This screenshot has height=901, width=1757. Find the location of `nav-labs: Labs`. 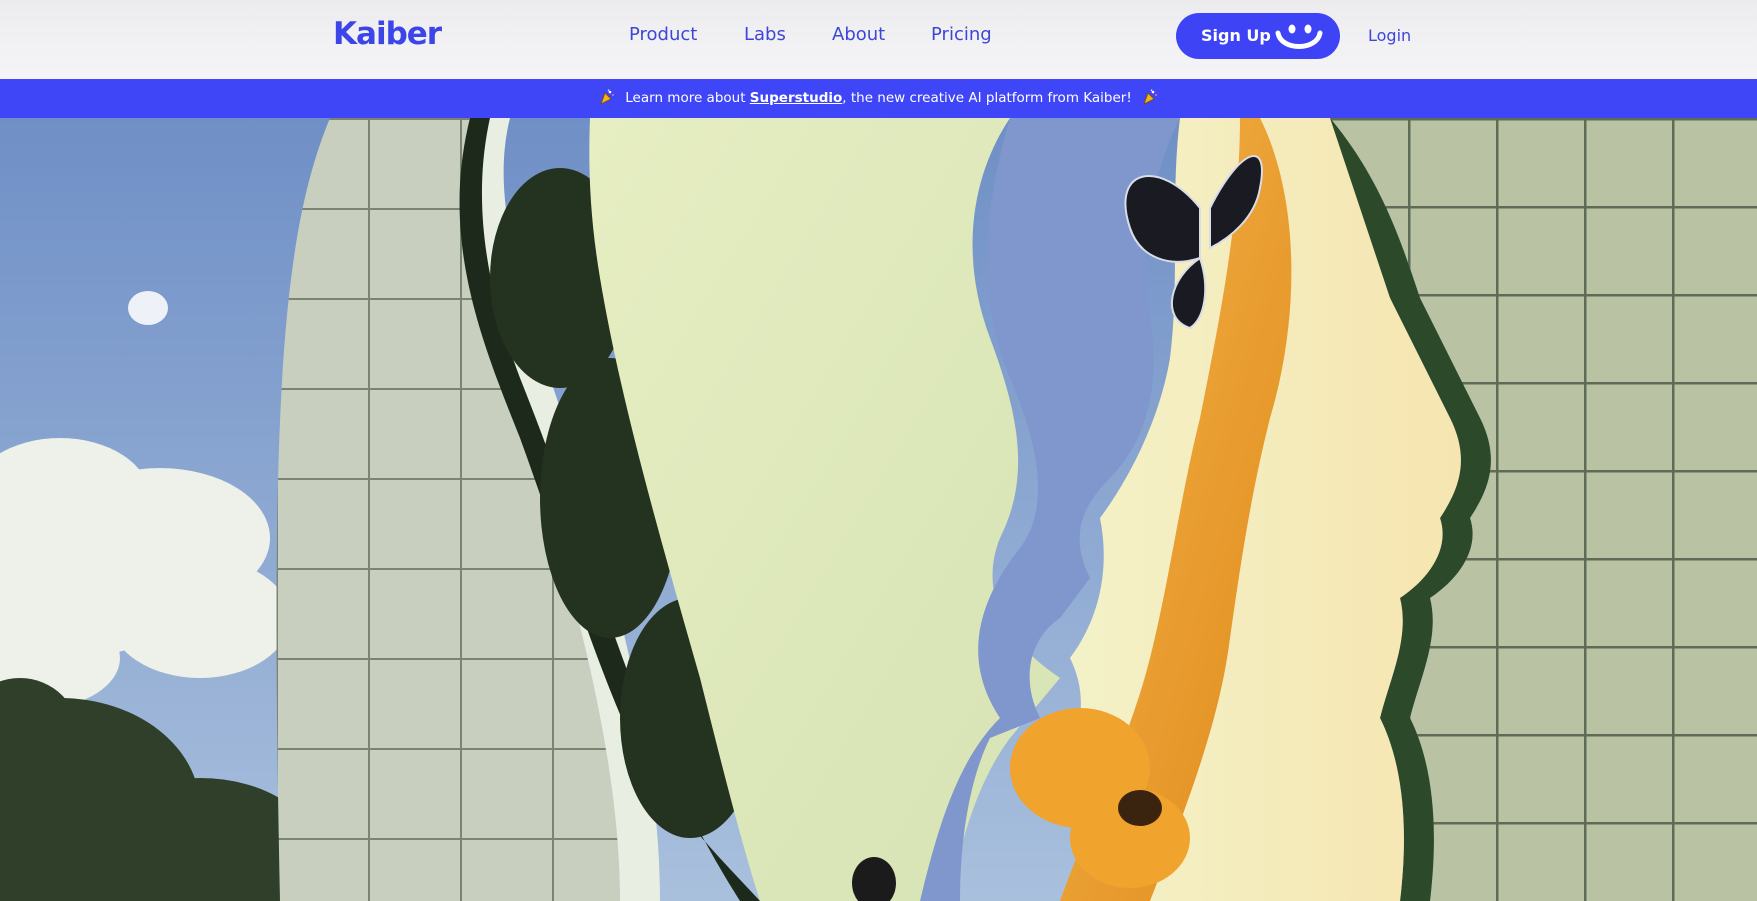

nav-labs: Labs is located at coordinates (765, 34).